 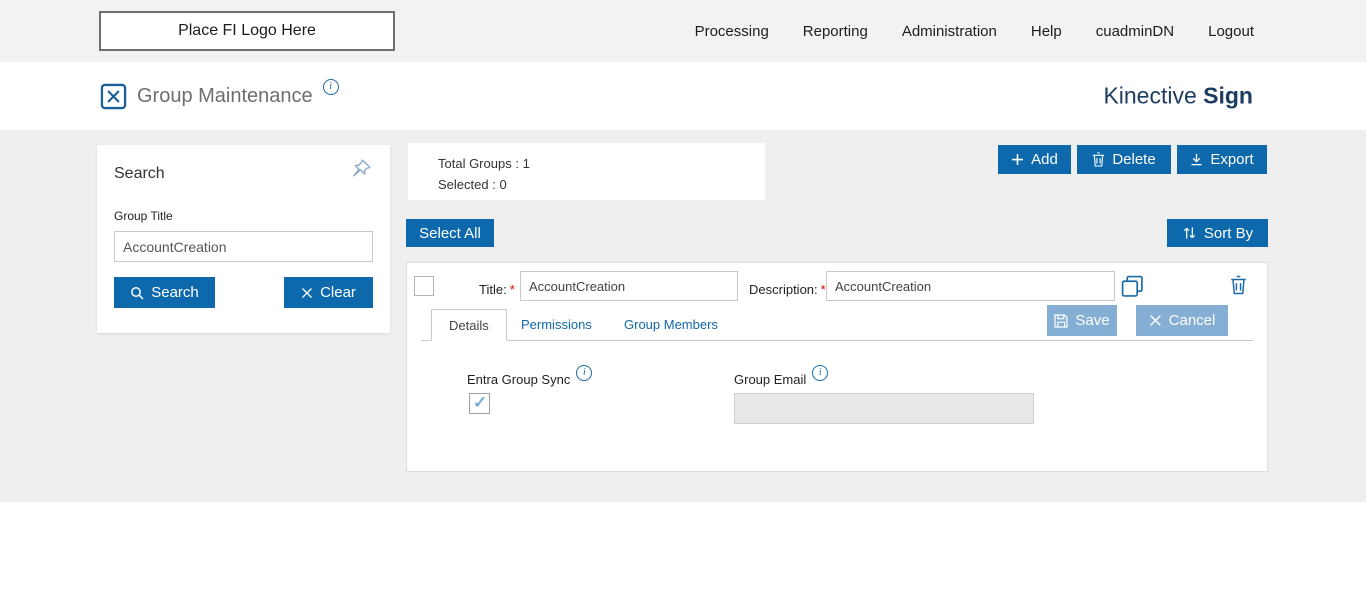 What do you see at coordinates (835, 31) in the screenshot?
I see `nav-item-reporting: Reporting` at bounding box center [835, 31].